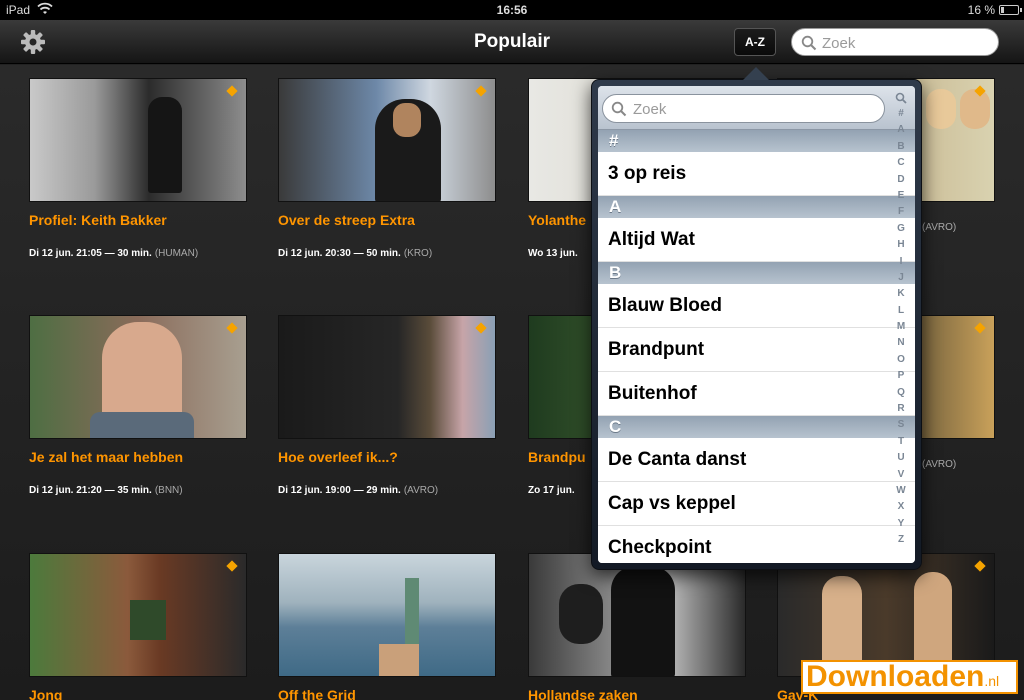 The height and width of the screenshot is (700, 1024). Describe the element at coordinates (981, 10) in the screenshot. I see `battery-percent: 16 %` at that location.